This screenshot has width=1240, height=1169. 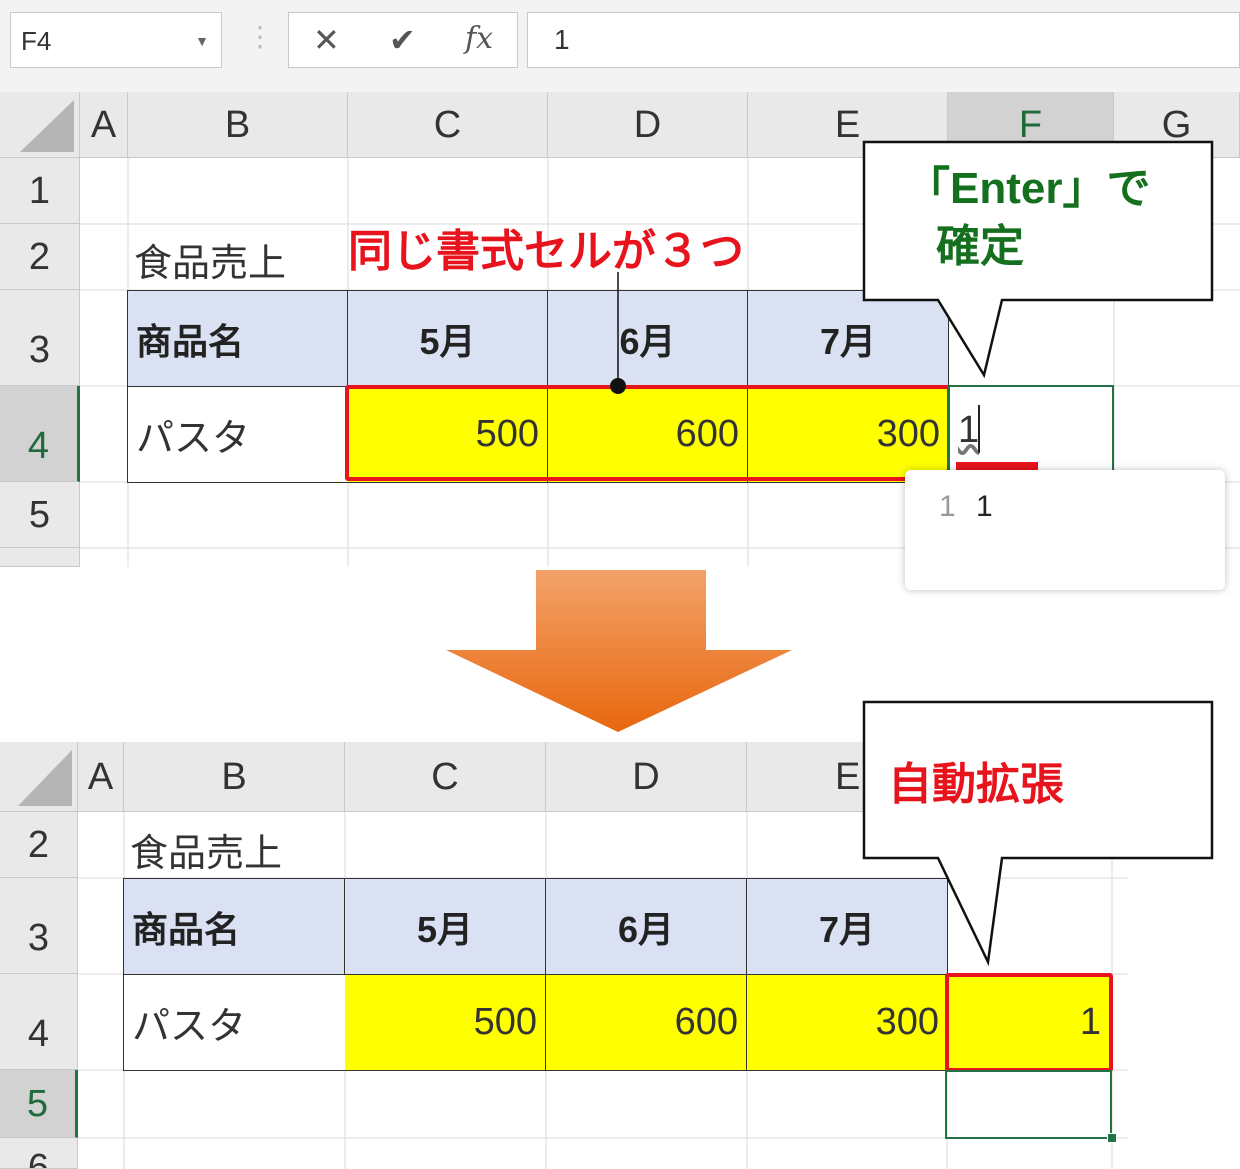 I want to click on enter-icon: ✔, so click(x=402, y=40).